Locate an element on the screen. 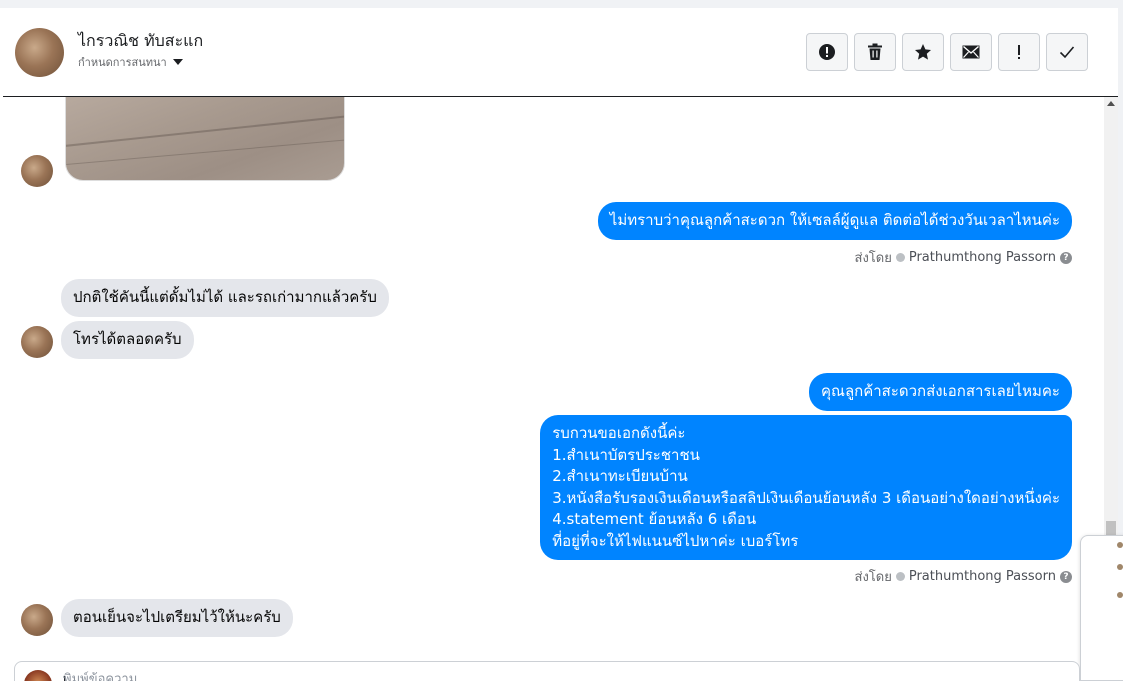  exclamation-icon is located at coordinates (1019, 52).